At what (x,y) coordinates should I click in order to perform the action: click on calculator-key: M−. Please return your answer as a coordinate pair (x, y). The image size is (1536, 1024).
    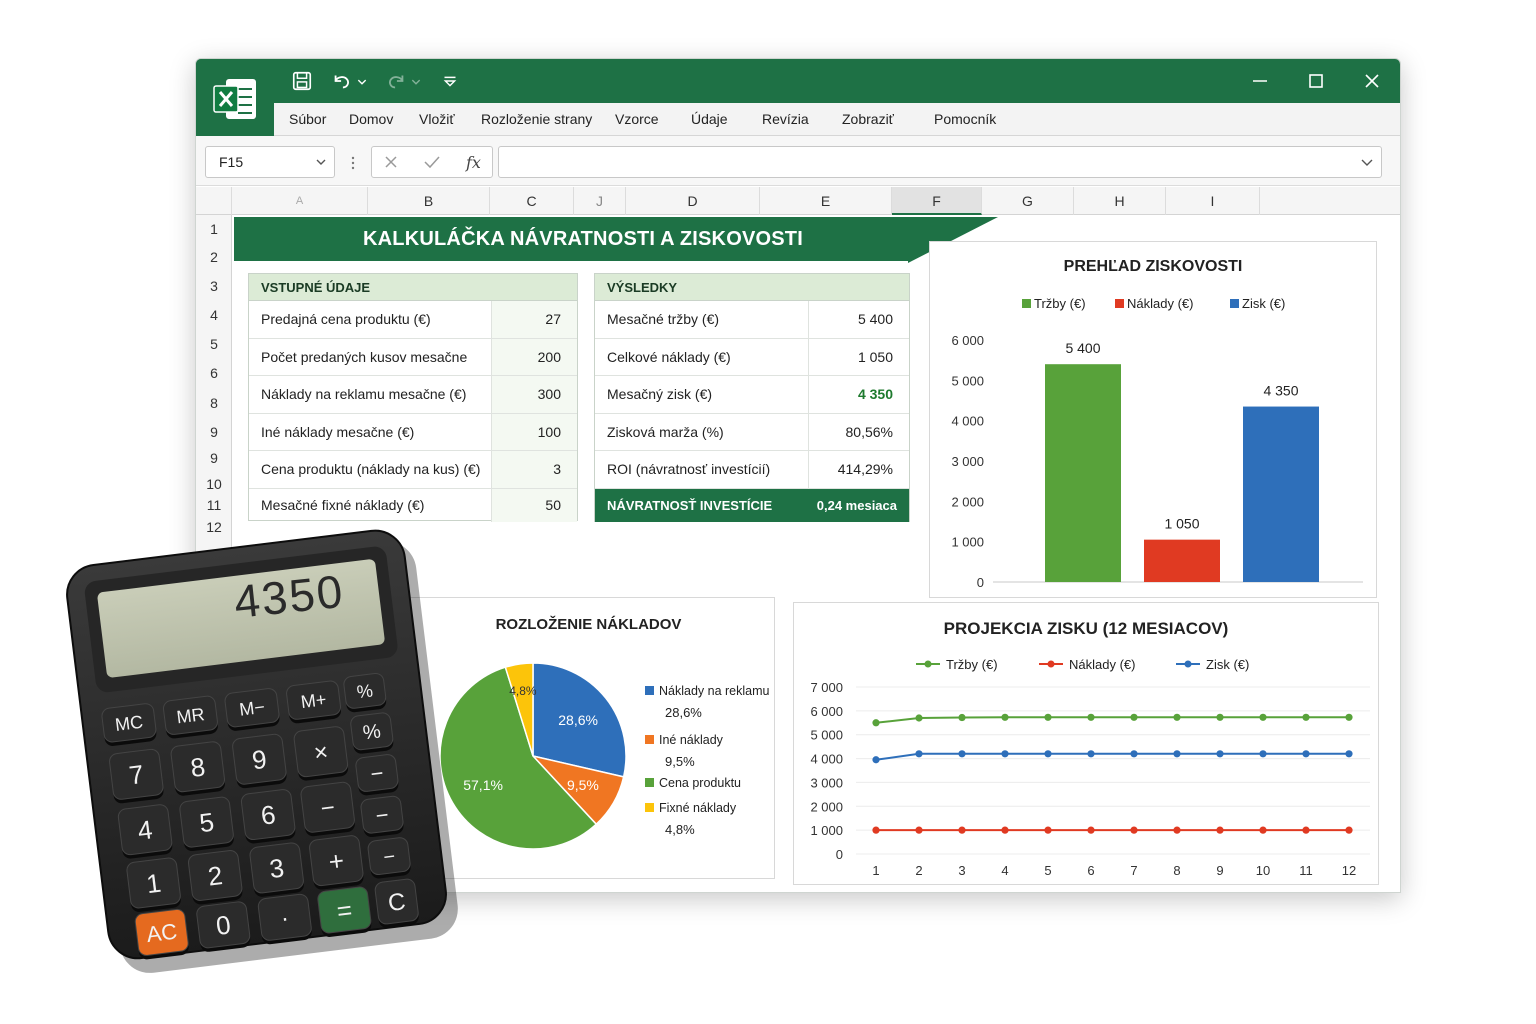
    Looking at the image, I should click on (252, 710).